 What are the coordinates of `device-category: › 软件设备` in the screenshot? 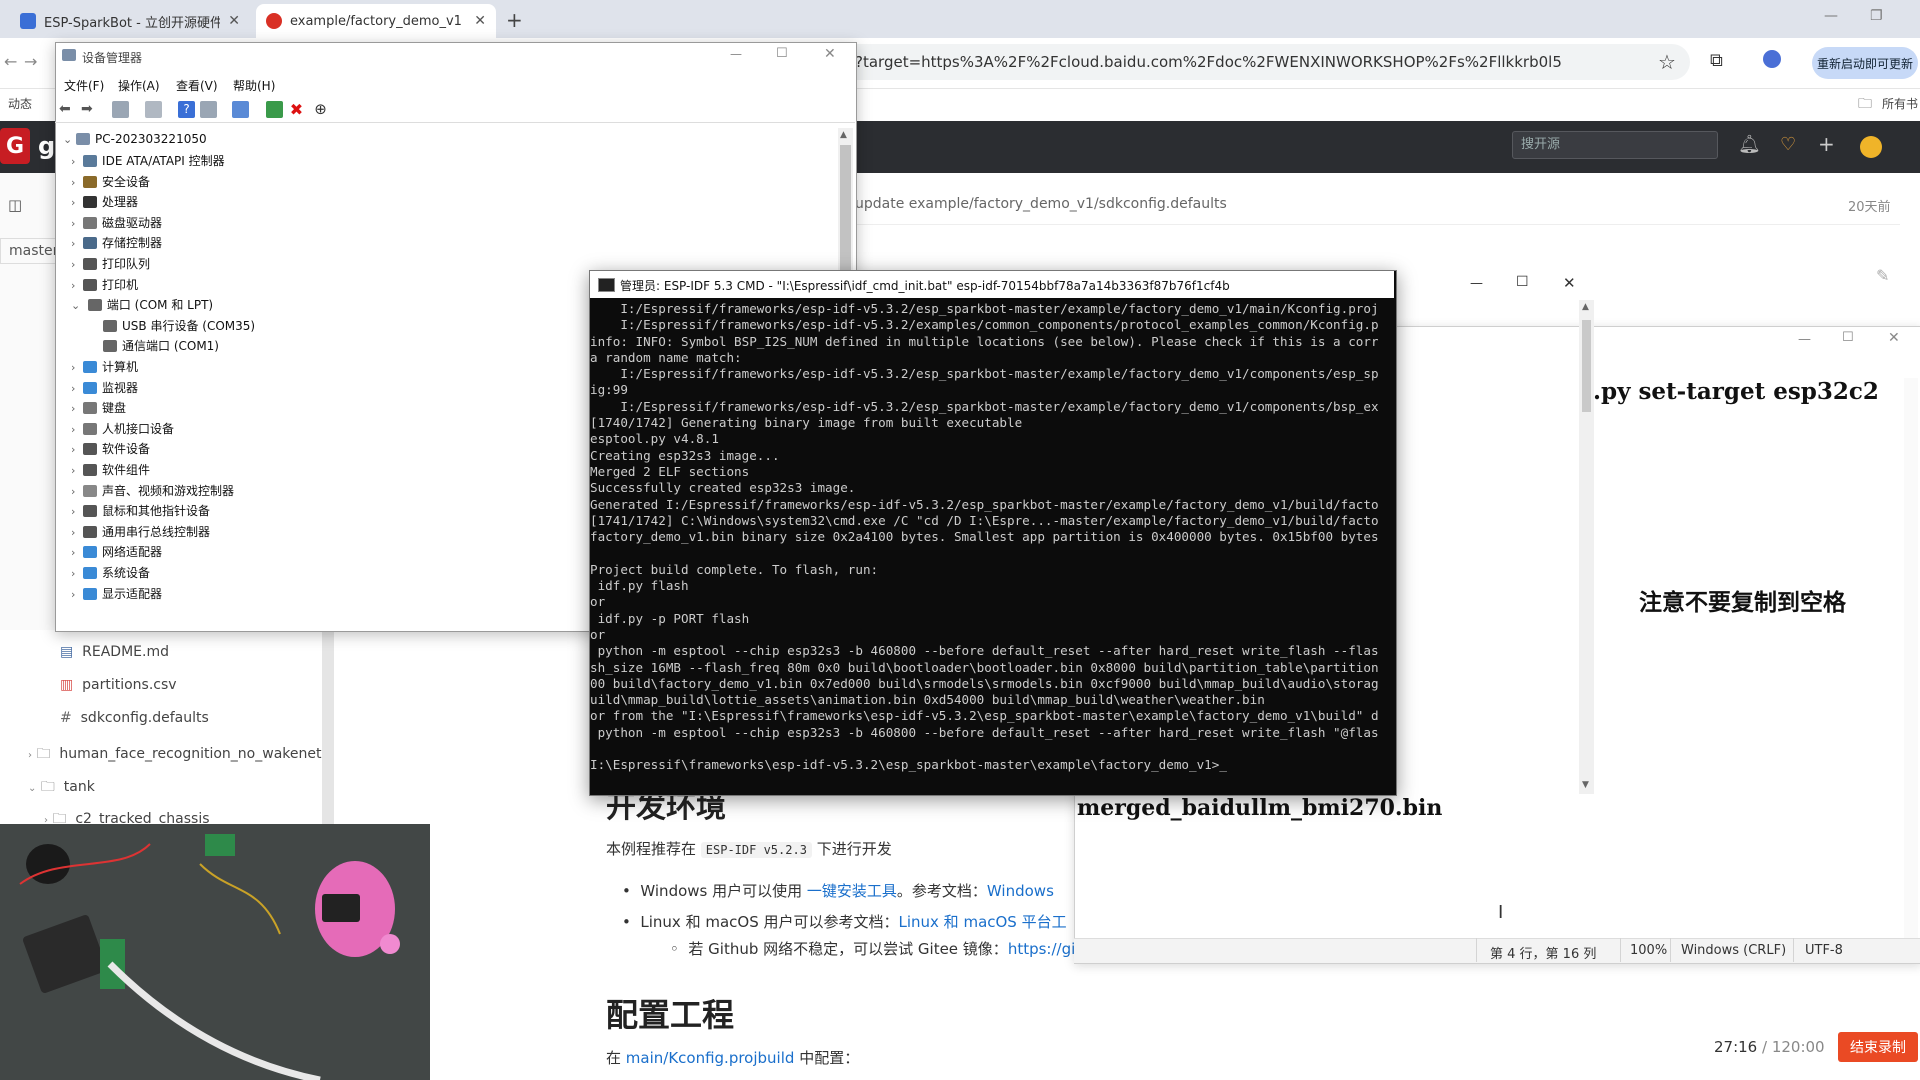 It's located at (110, 448).